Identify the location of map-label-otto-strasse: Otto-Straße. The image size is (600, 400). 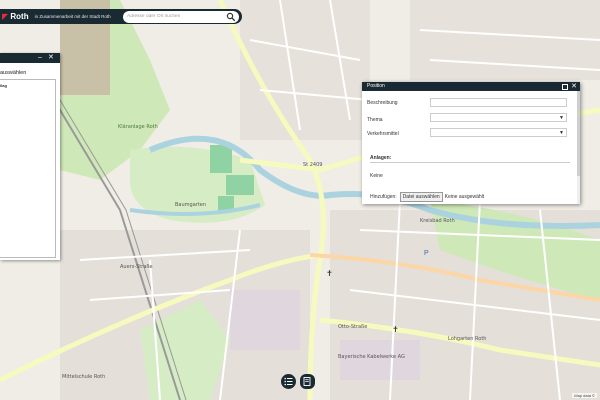
(352, 327).